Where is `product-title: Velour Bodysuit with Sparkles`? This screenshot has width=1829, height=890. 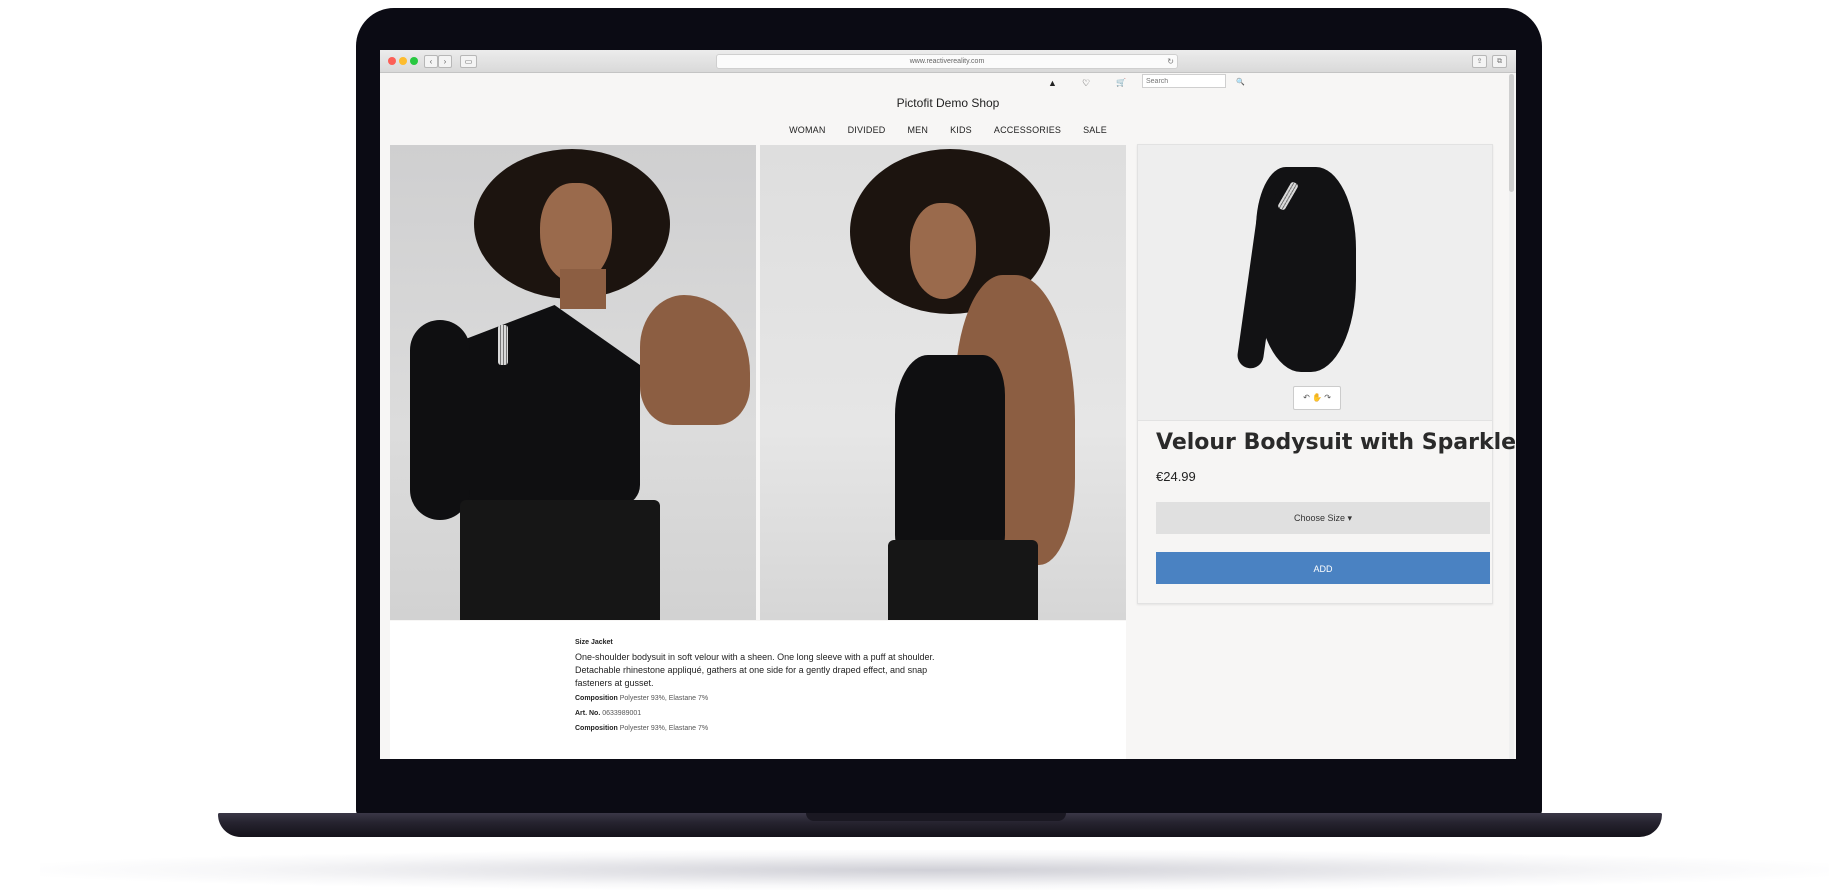 product-title: Velour Bodysuit with Sparkles is located at coordinates (1336, 442).